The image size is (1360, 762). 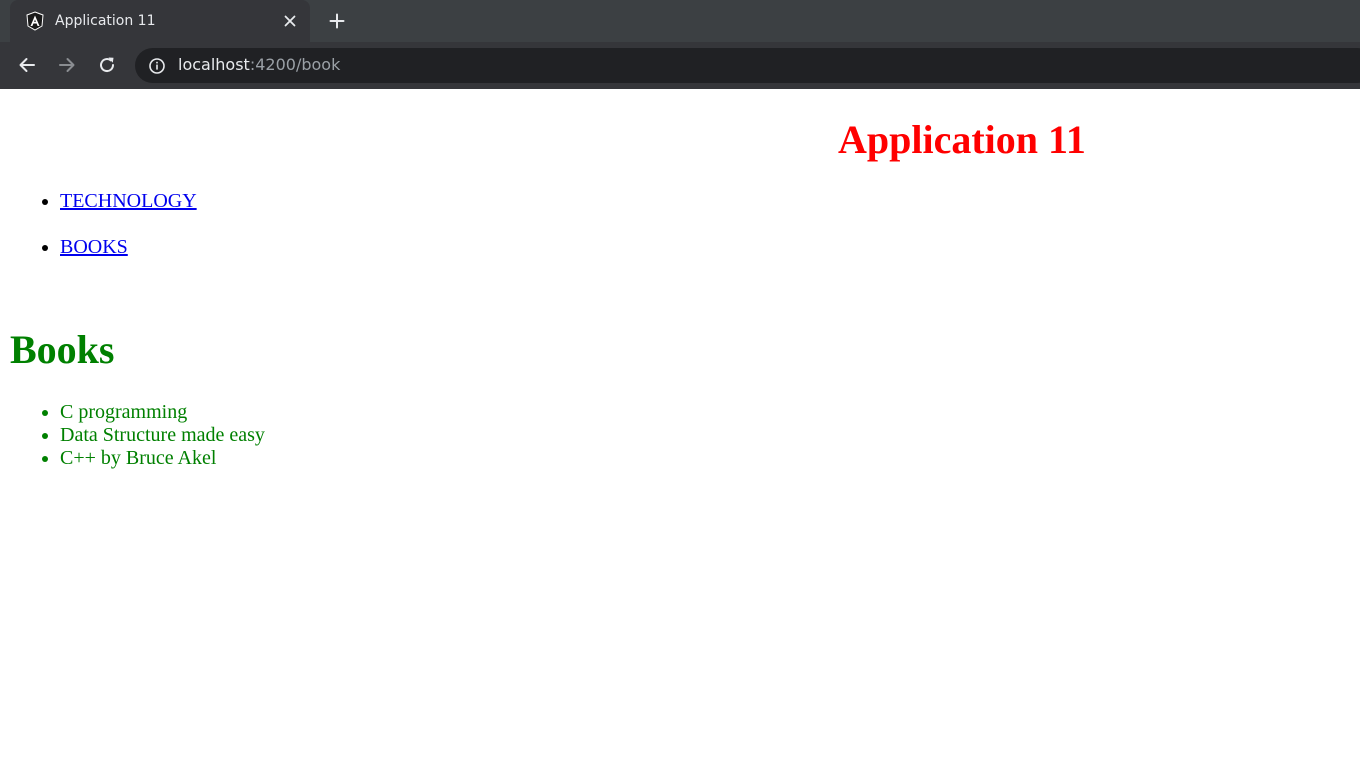 I want to click on nav-list: TECHNOLOGY BOOKS, so click(x=98, y=234).